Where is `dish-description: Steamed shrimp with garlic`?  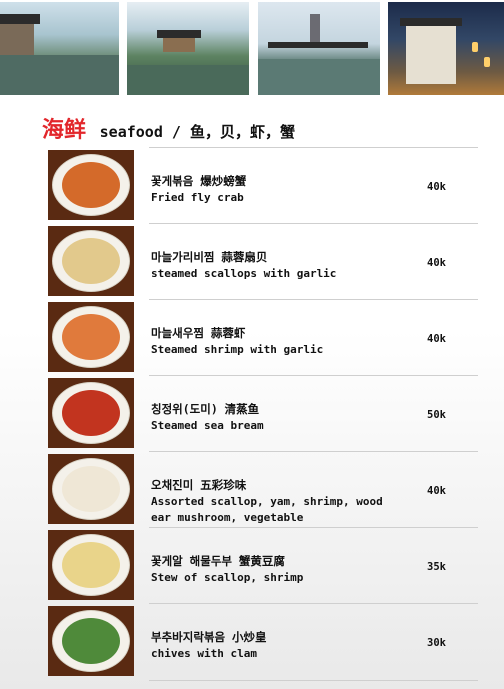 dish-description: Steamed shrimp with garlic is located at coordinates (237, 349).